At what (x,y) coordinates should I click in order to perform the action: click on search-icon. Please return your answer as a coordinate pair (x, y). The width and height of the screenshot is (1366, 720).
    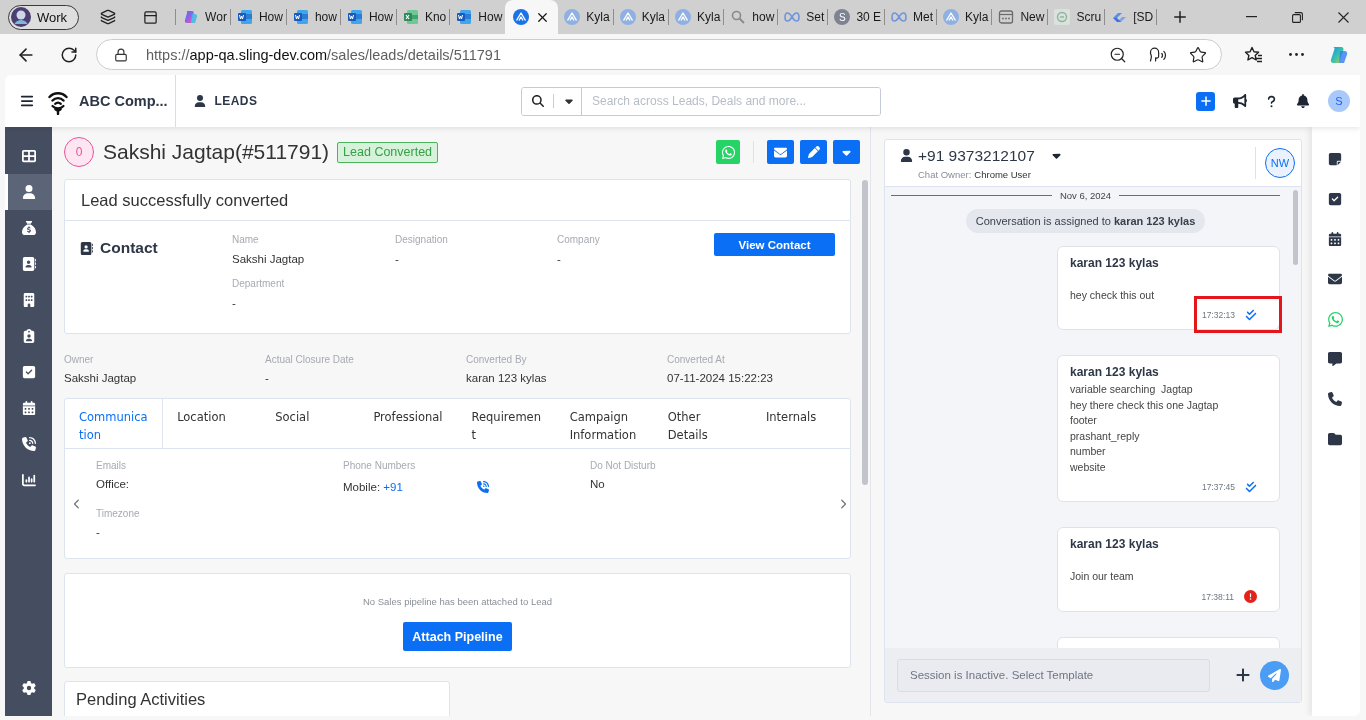
    Looking at the image, I should click on (738, 17).